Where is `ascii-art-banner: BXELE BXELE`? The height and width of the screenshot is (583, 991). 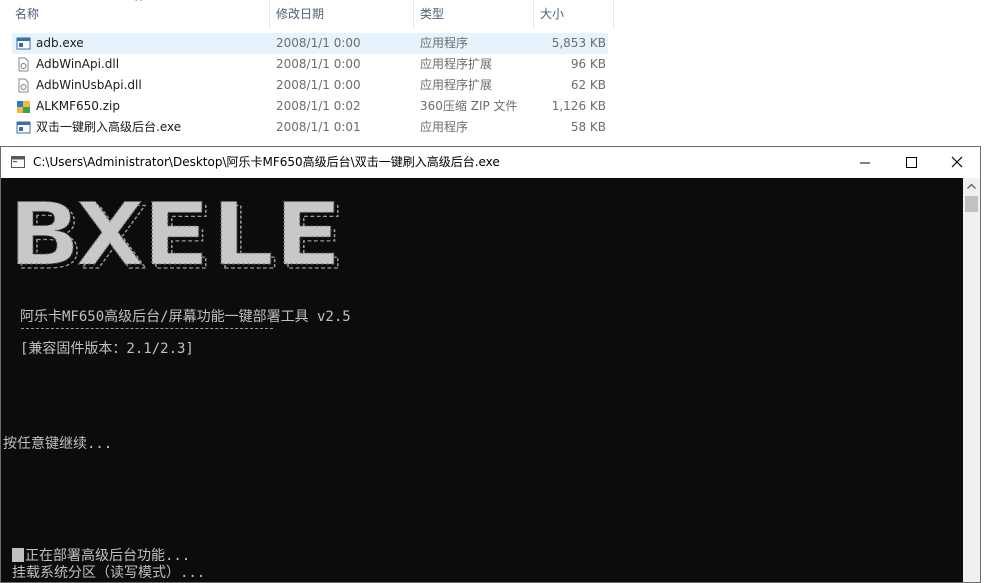
ascii-art-banner: BXELE BXELE is located at coordinates (178, 235).